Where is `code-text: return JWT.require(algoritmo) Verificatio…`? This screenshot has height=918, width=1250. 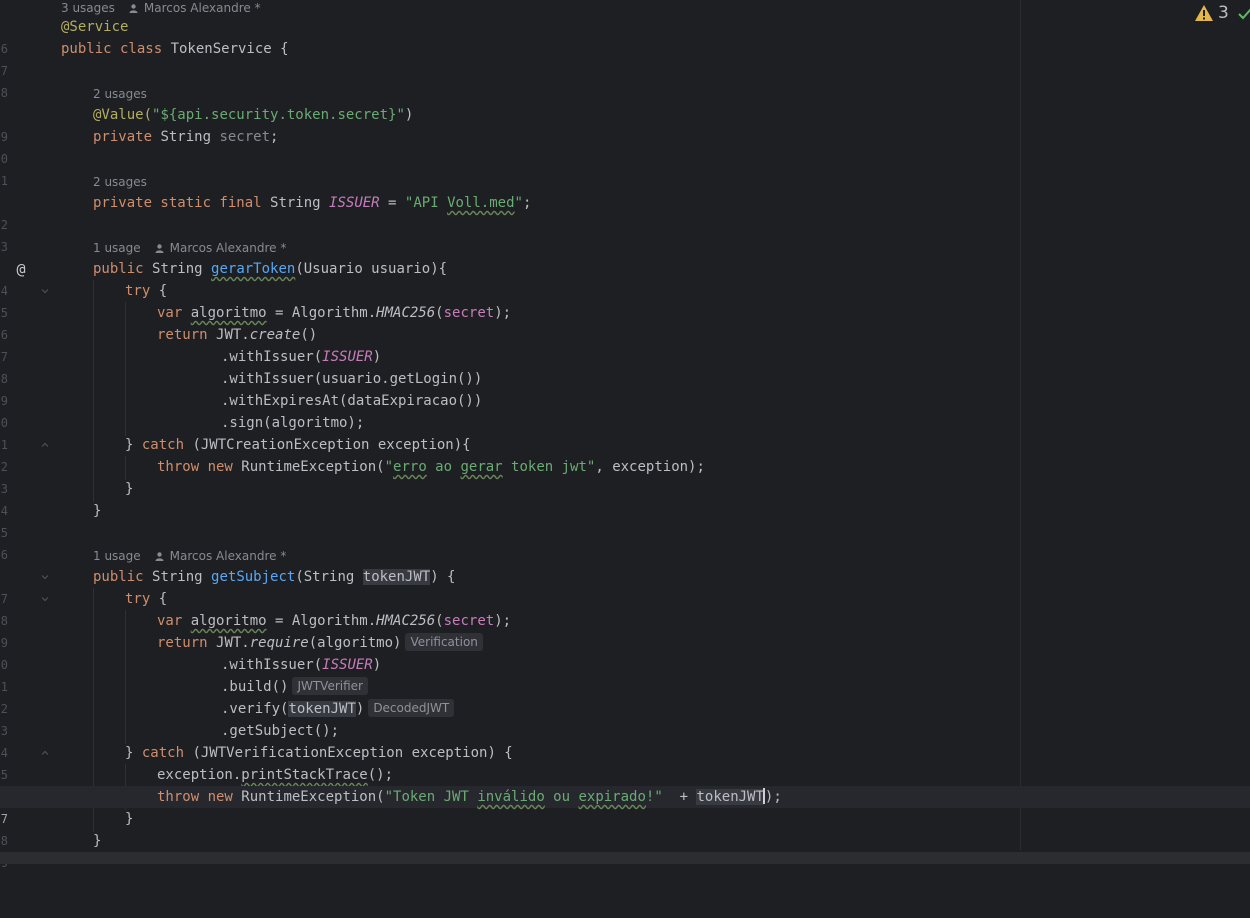
code-text: return JWT.require(algoritmo) Verificatio… is located at coordinates (320, 643).